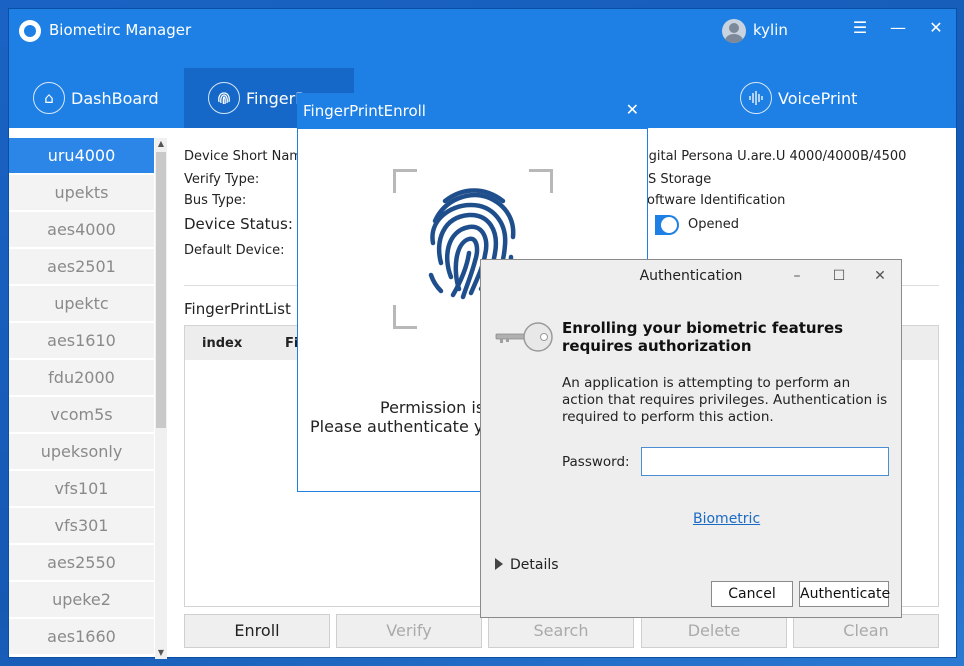  I want to click on device-item: vfs101, so click(81, 489).